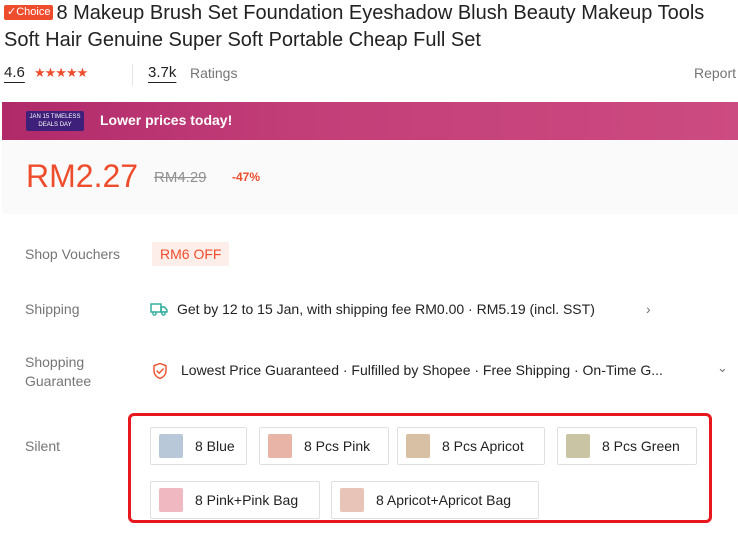  What do you see at coordinates (648, 309) in the screenshot?
I see `chevron-right-icon: ›` at bounding box center [648, 309].